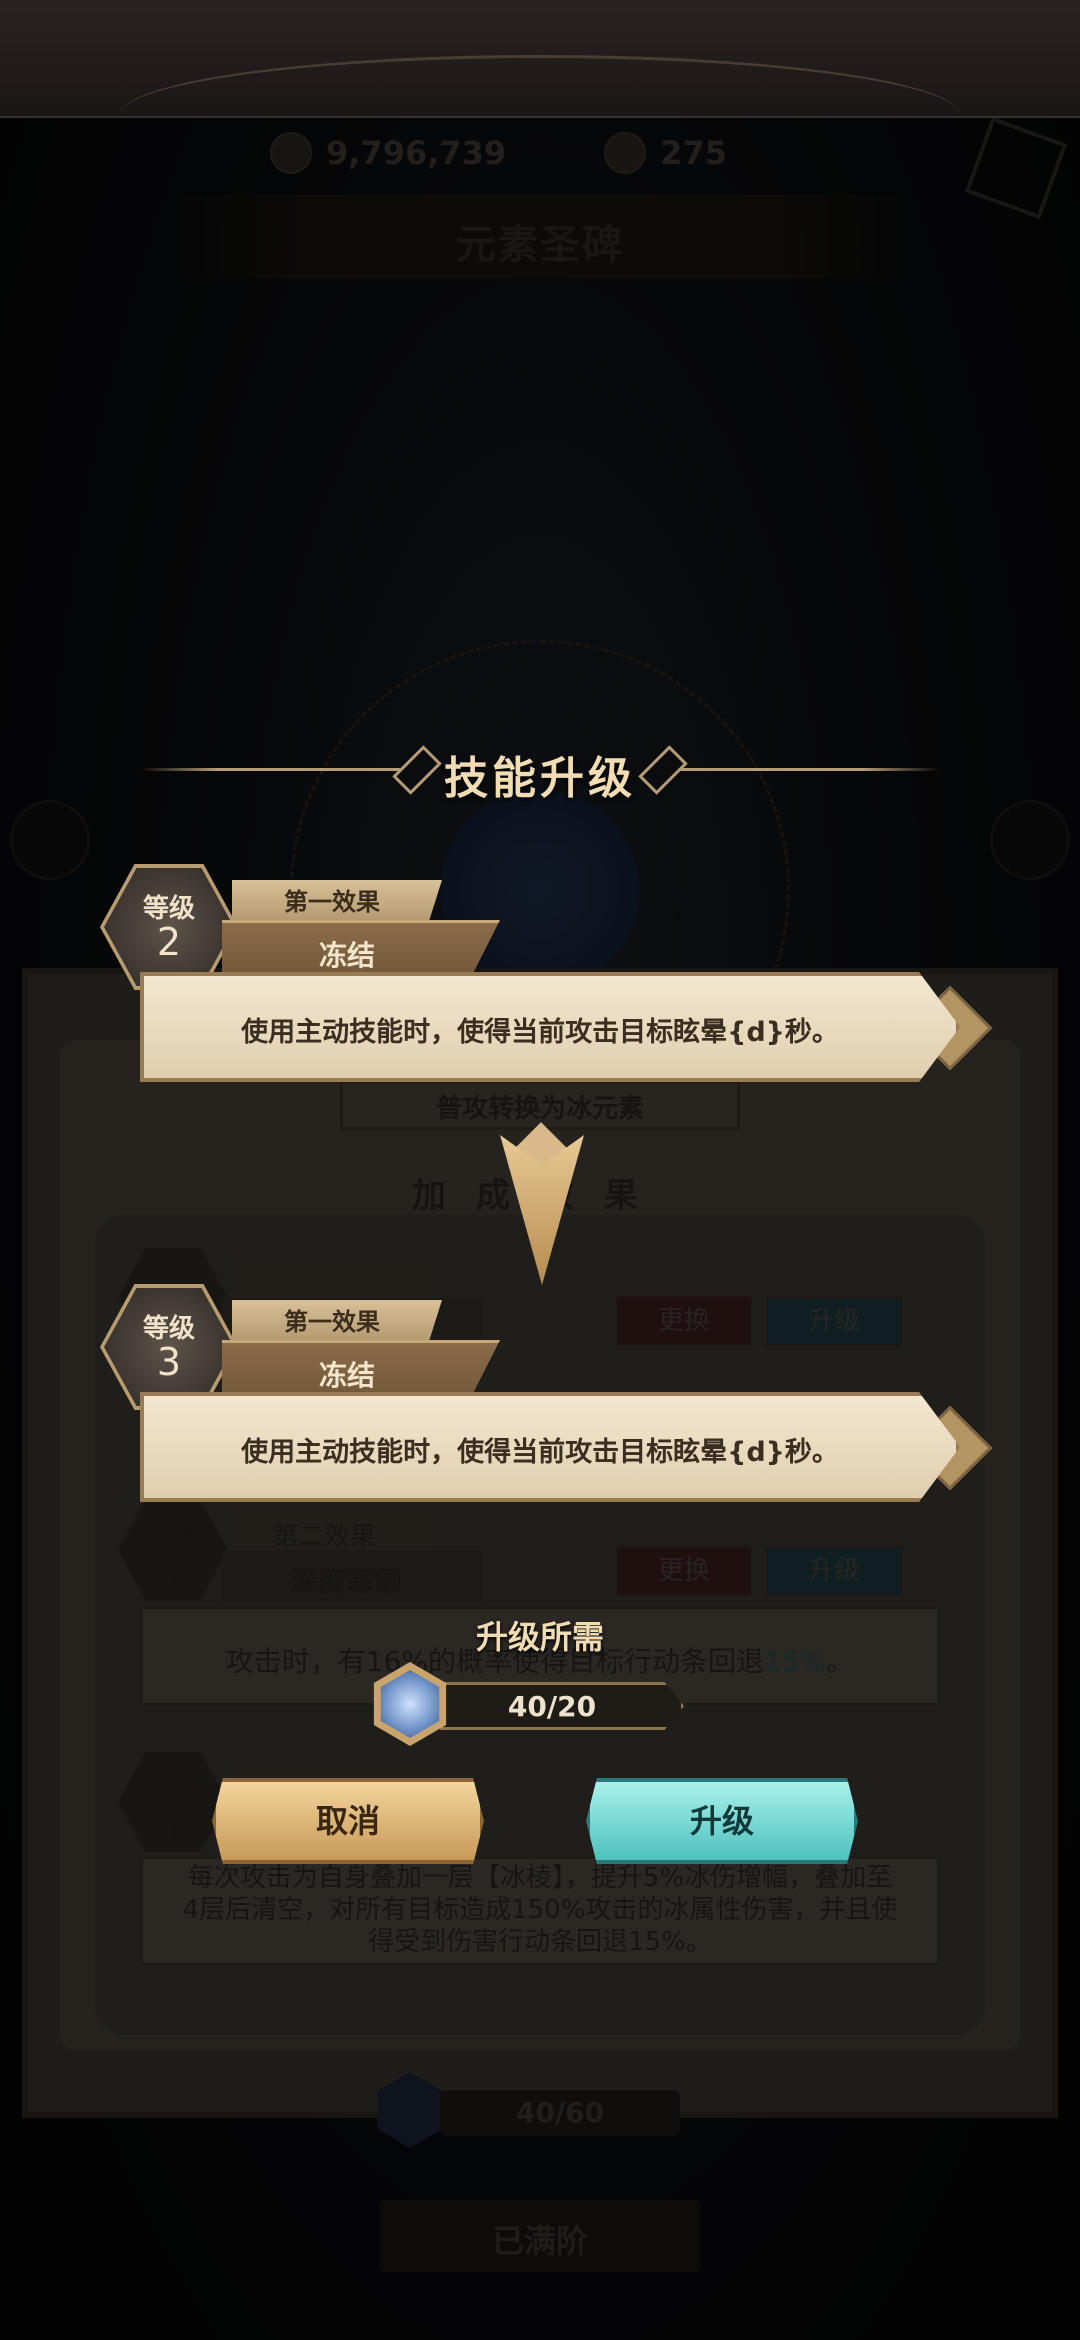 The image size is (1080, 2340). Describe the element at coordinates (169, 1362) in the screenshot. I see `level-value: 3` at that location.